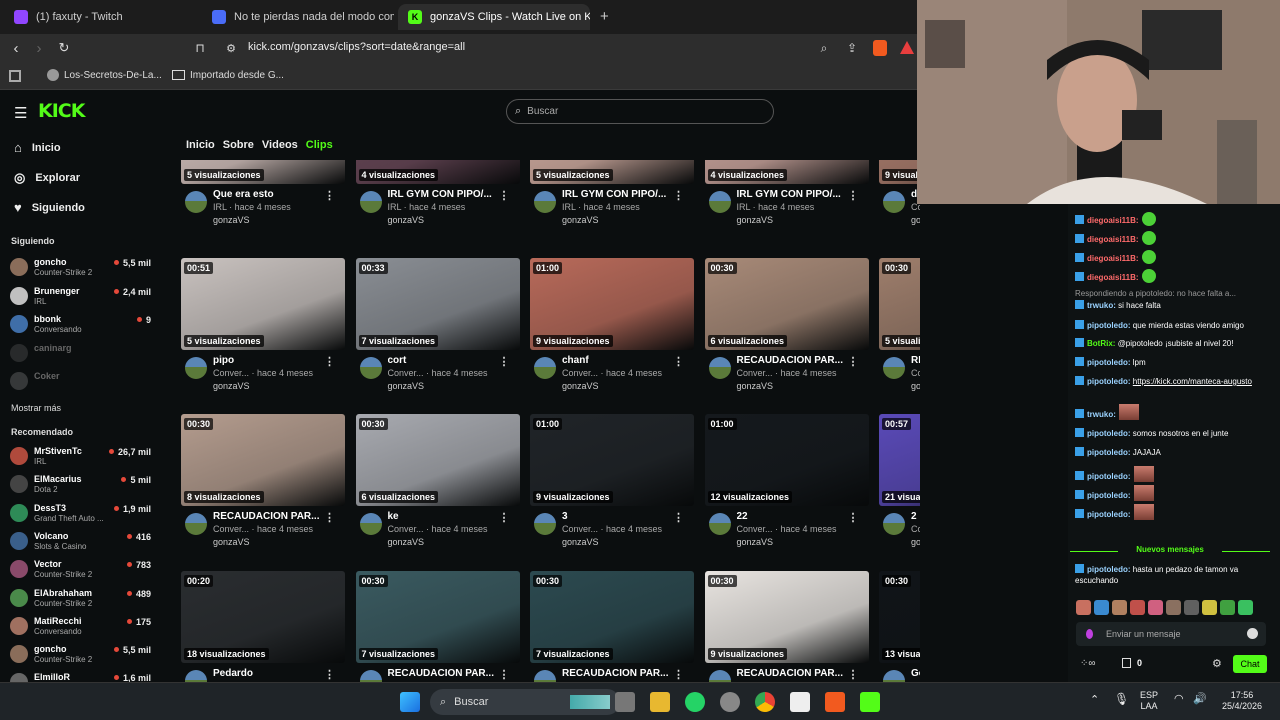  I want to click on new-tab-button: +, so click(604, 16).